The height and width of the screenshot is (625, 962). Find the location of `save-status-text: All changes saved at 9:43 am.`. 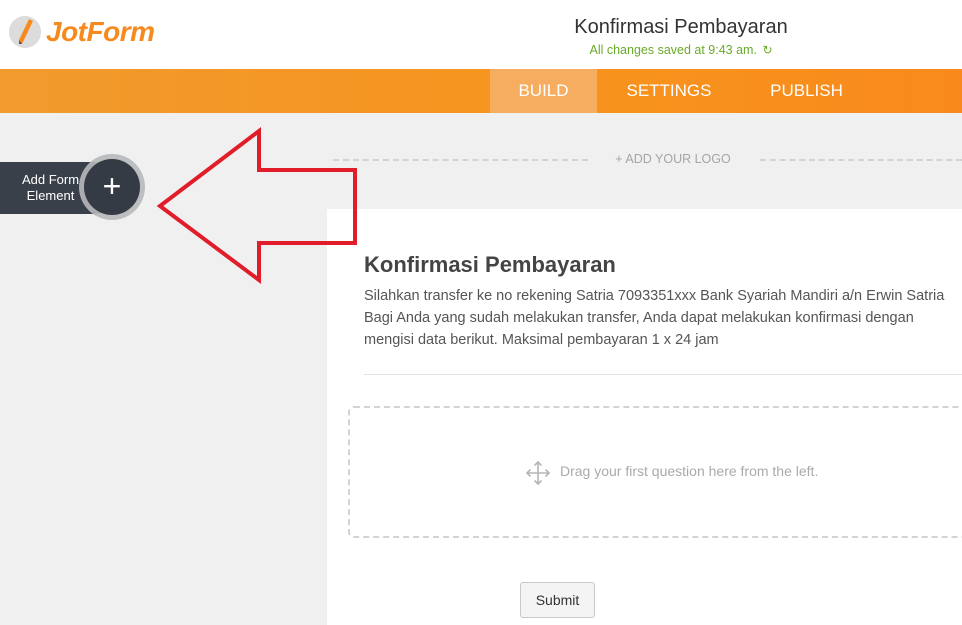

save-status-text: All changes saved at 9:43 am. is located at coordinates (673, 50).